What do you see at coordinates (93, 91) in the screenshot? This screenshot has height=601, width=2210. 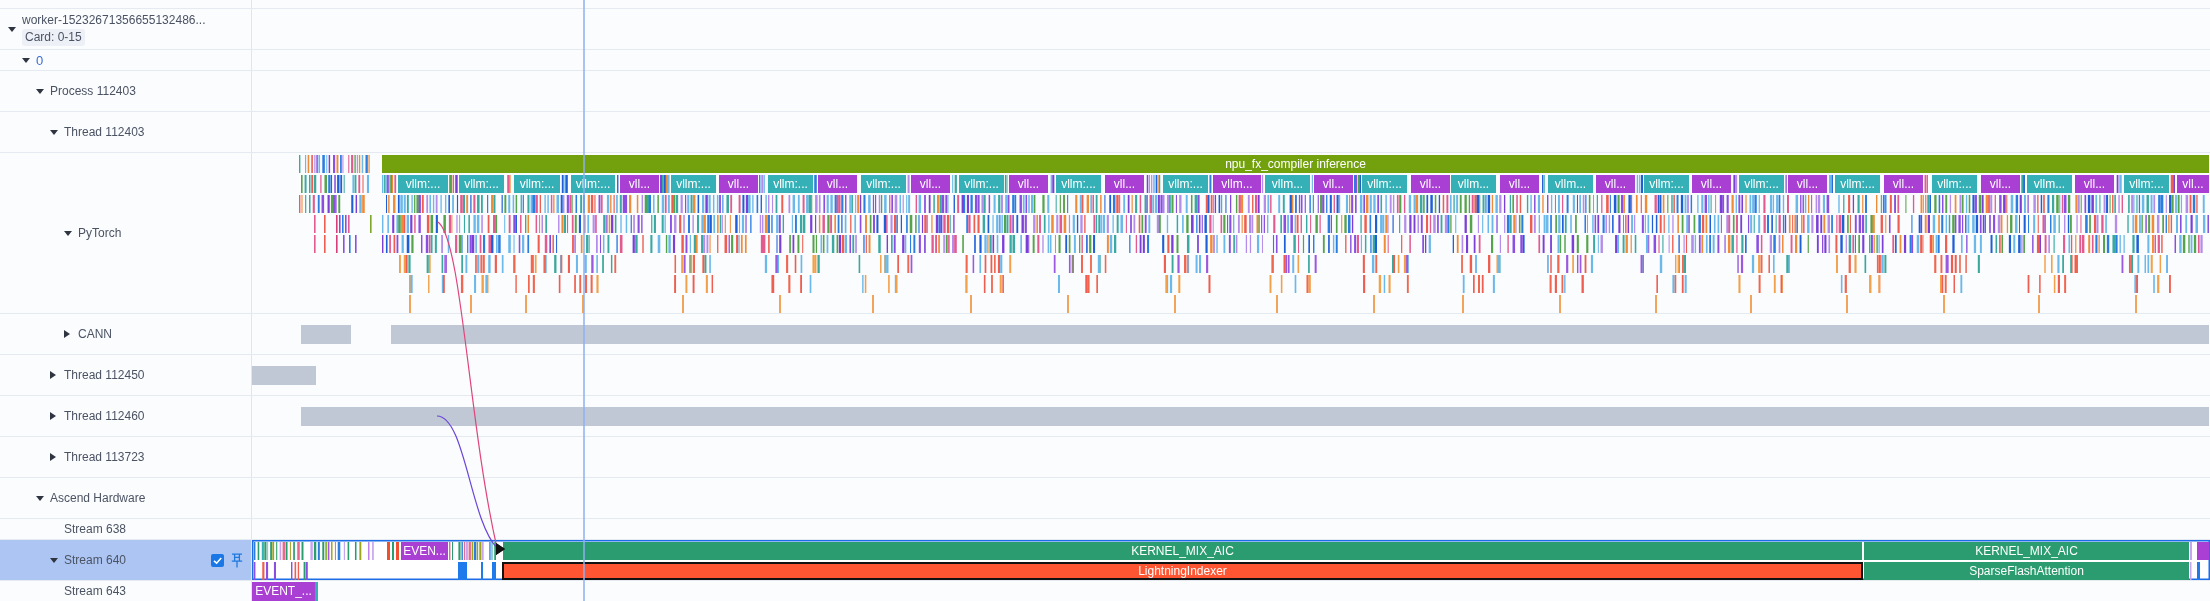 I see `track-name: Process 112403` at bounding box center [93, 91].